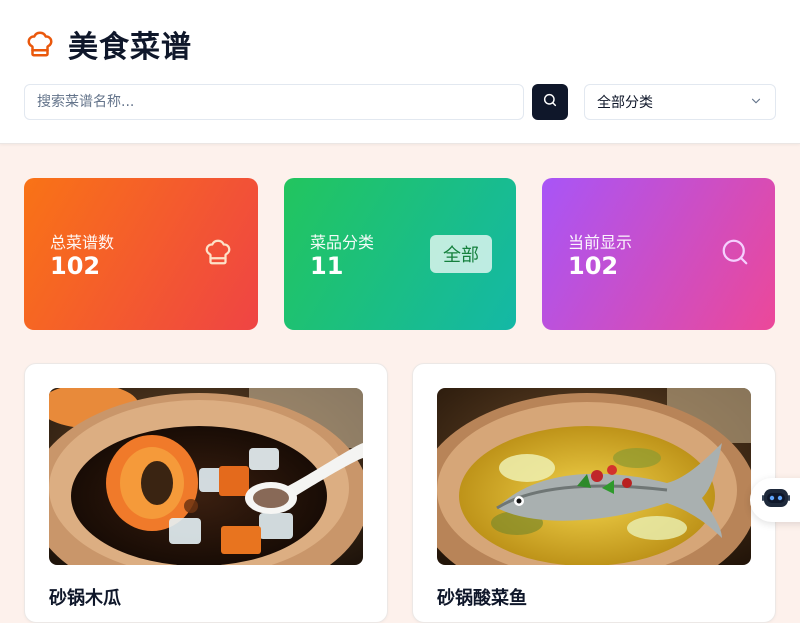 This screenshot has width=800, height=623. I want to click on robot-icon, so click(776, 500).